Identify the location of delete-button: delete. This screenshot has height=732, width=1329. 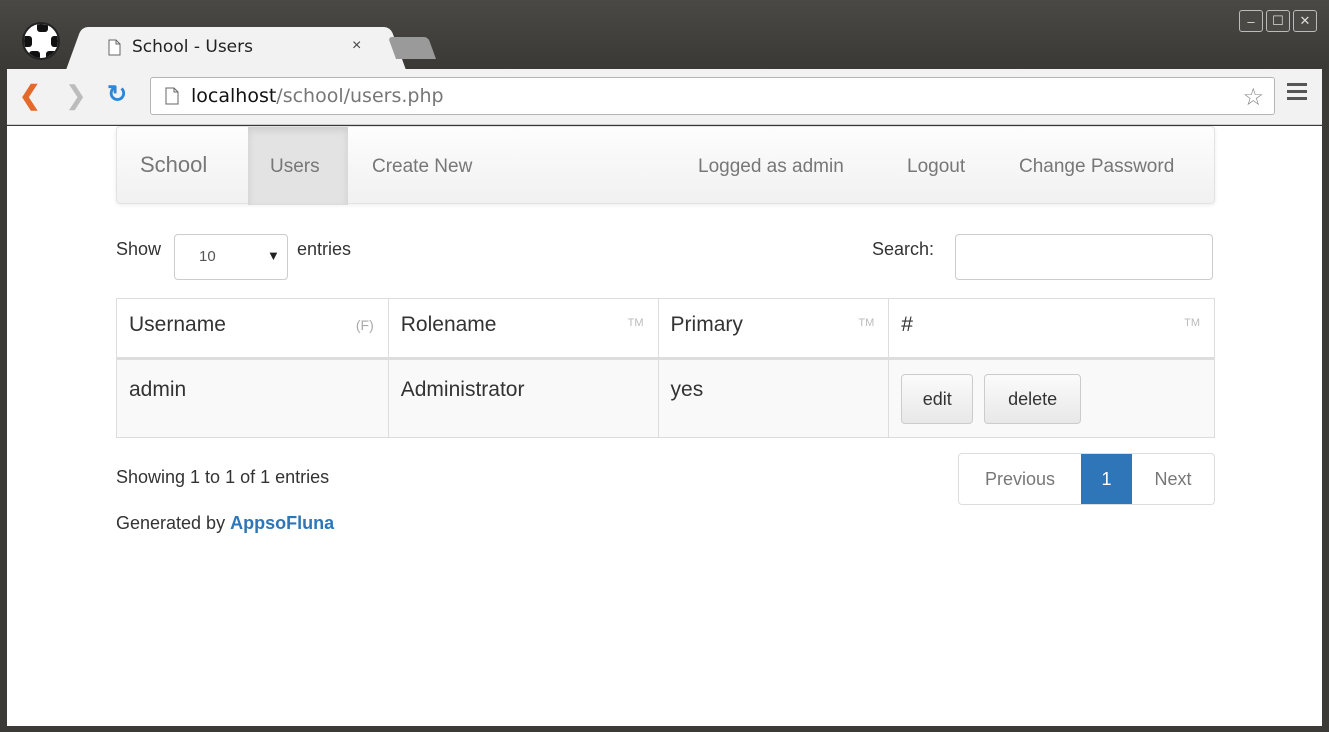
(1033, 399).